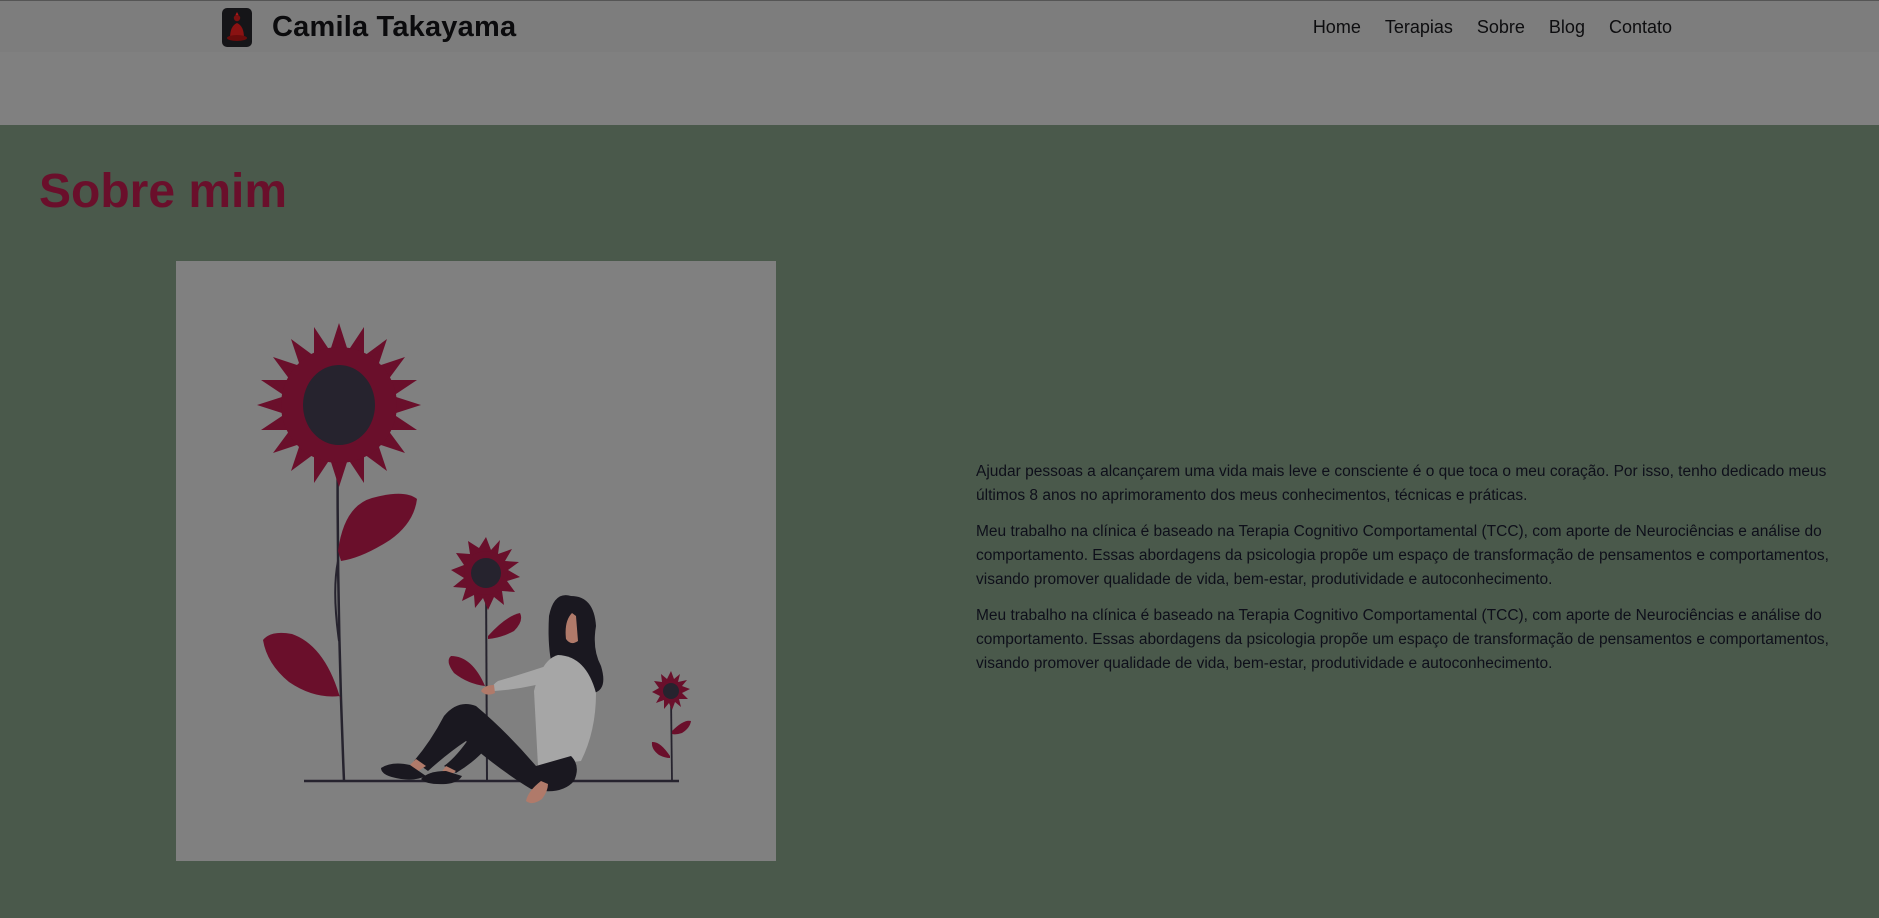 This screenshot has height=918, width=1879. I want to click on about-title: Sobre mim, so click(163, 191).